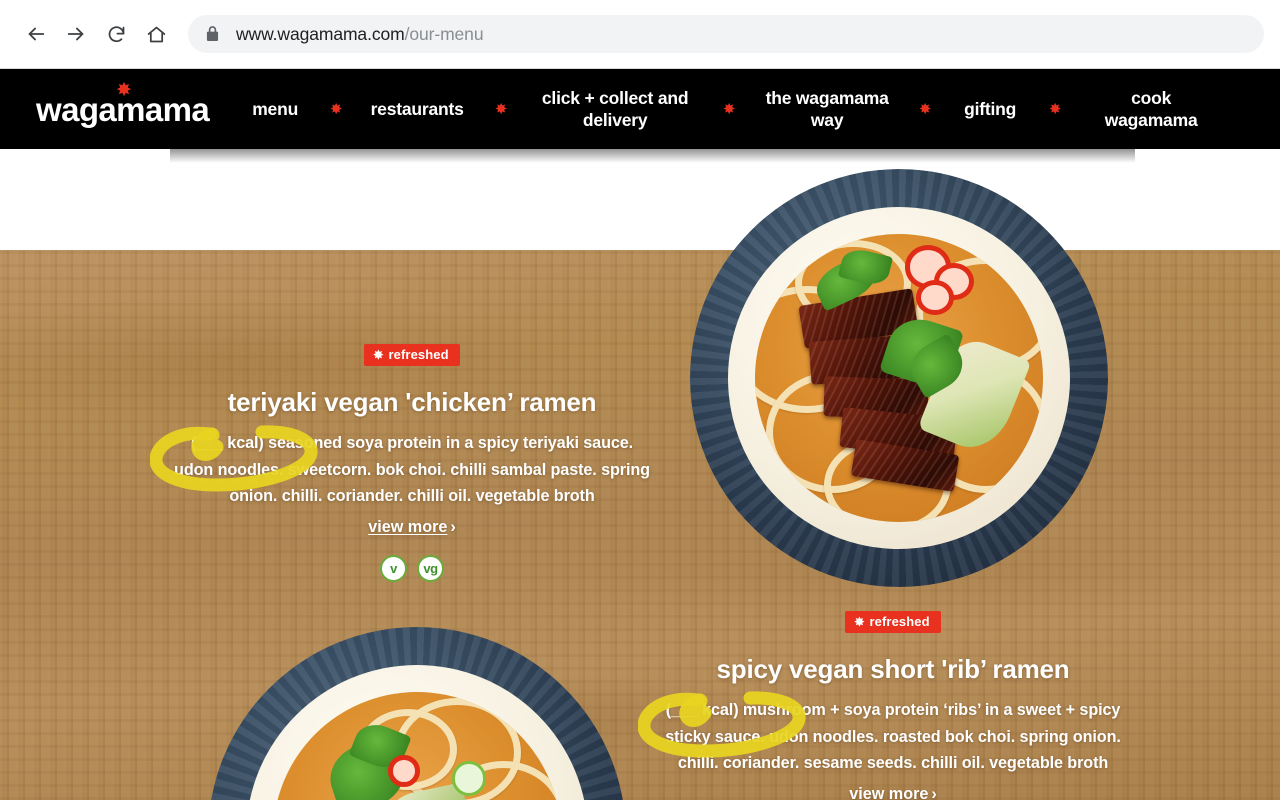 The height and width of the screenshot is (800, 1280). Describe the element at coordinates (156, 34) in the screenshot. I see `home-icon` at that location.